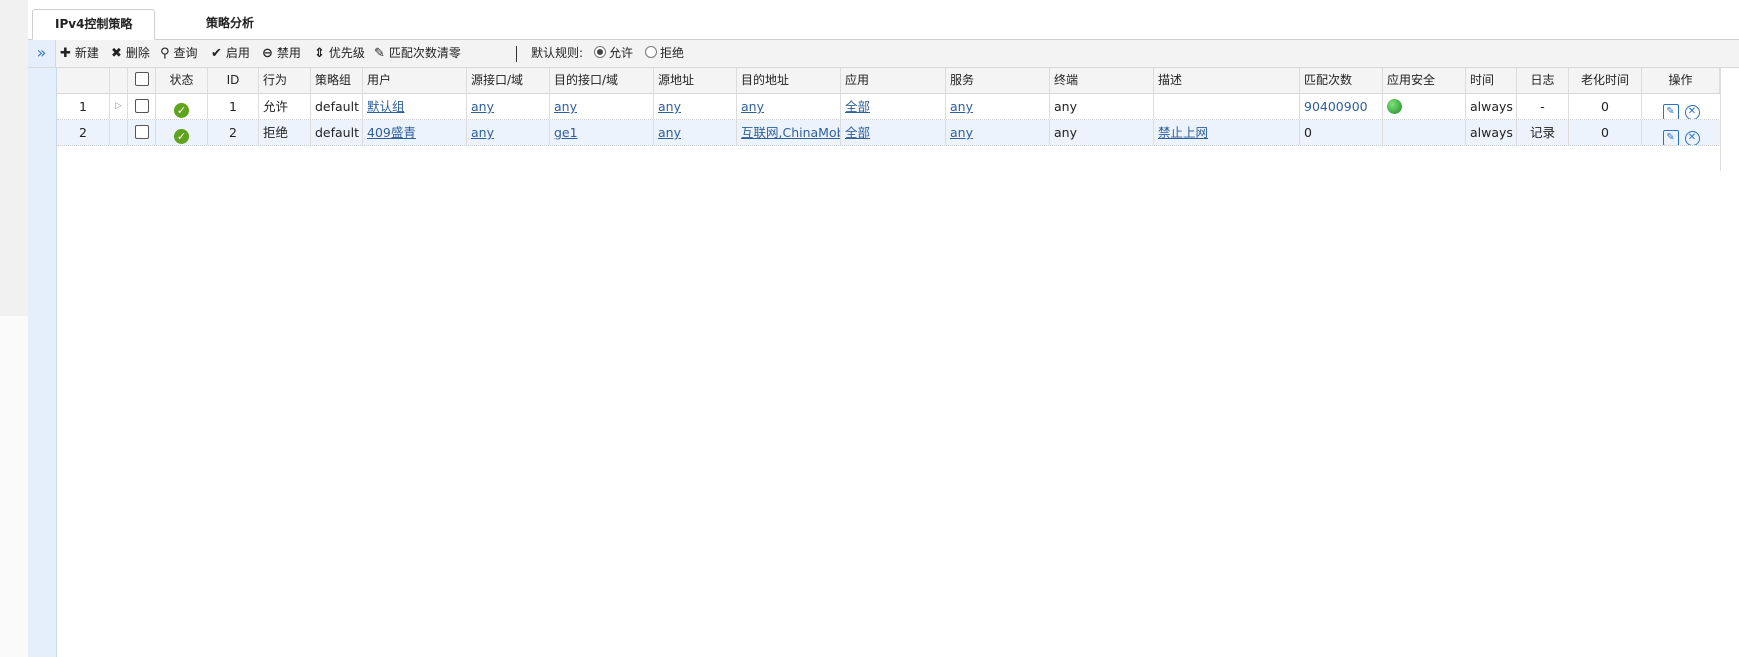 The height and width of the screenshot is (657, 1739). What do you see at coordinates (621, 53) in the screenshot?
I see `allow-label: 允许` at bounding box center [621, 53].